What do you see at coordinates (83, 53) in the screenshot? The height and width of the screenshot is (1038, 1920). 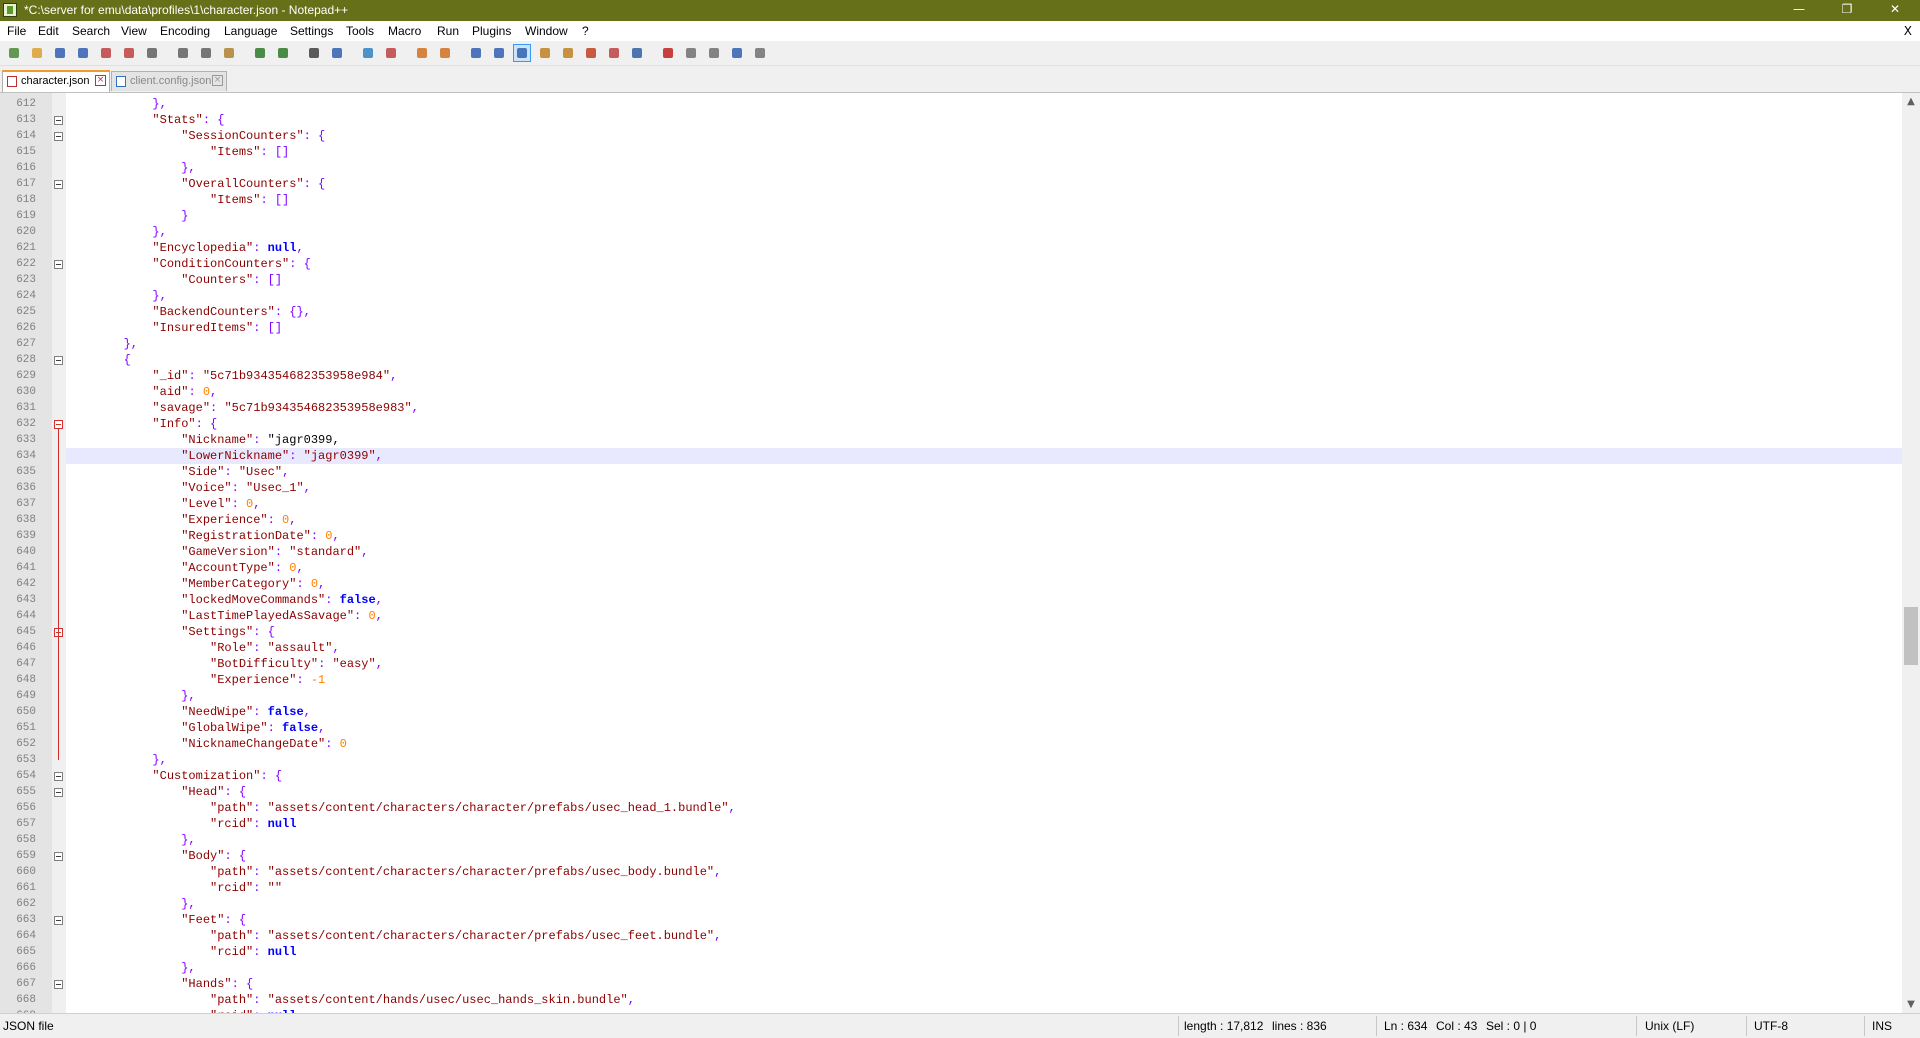 I see `save-all-icon` at bounding box center [83, 53].